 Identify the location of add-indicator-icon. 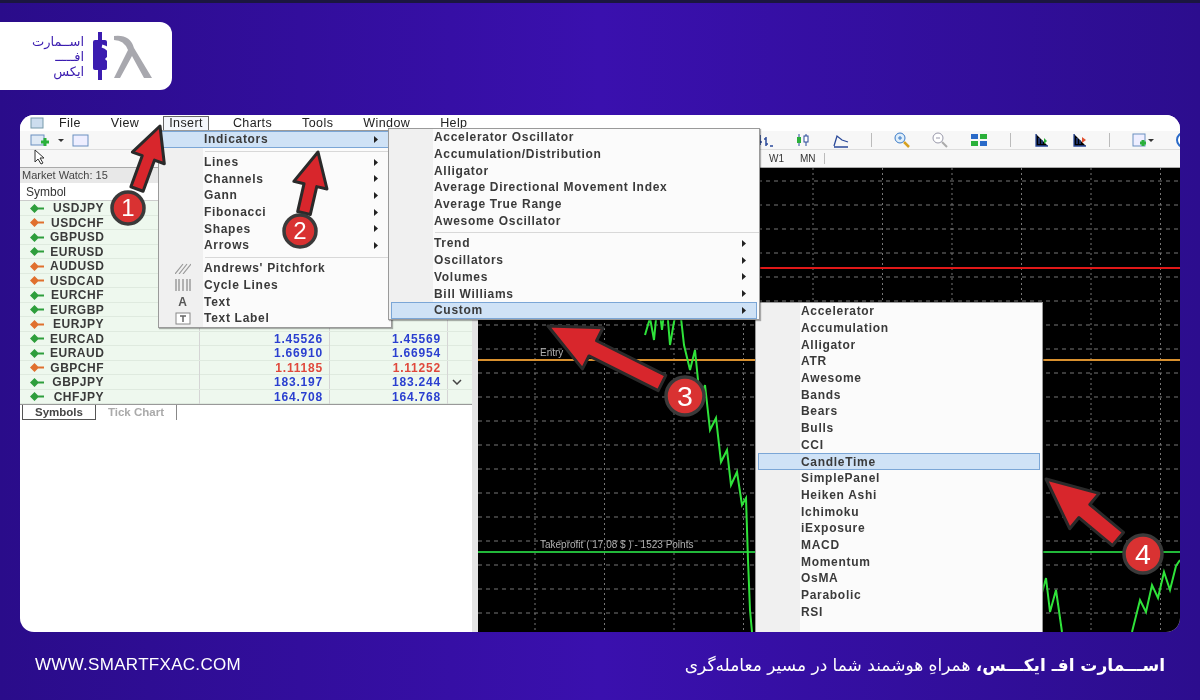
(1143, 140).